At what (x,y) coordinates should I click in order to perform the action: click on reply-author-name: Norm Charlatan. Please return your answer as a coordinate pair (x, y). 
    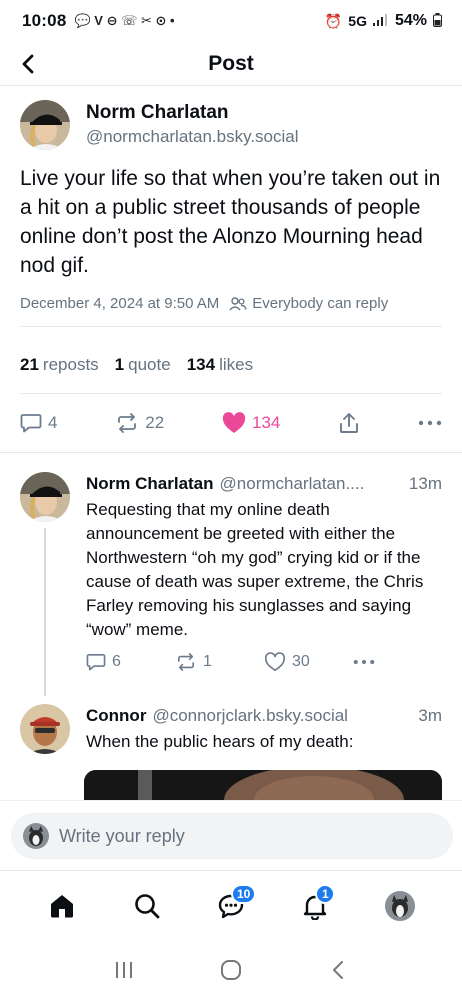
    Looking at the image, I should click on (150, 484).